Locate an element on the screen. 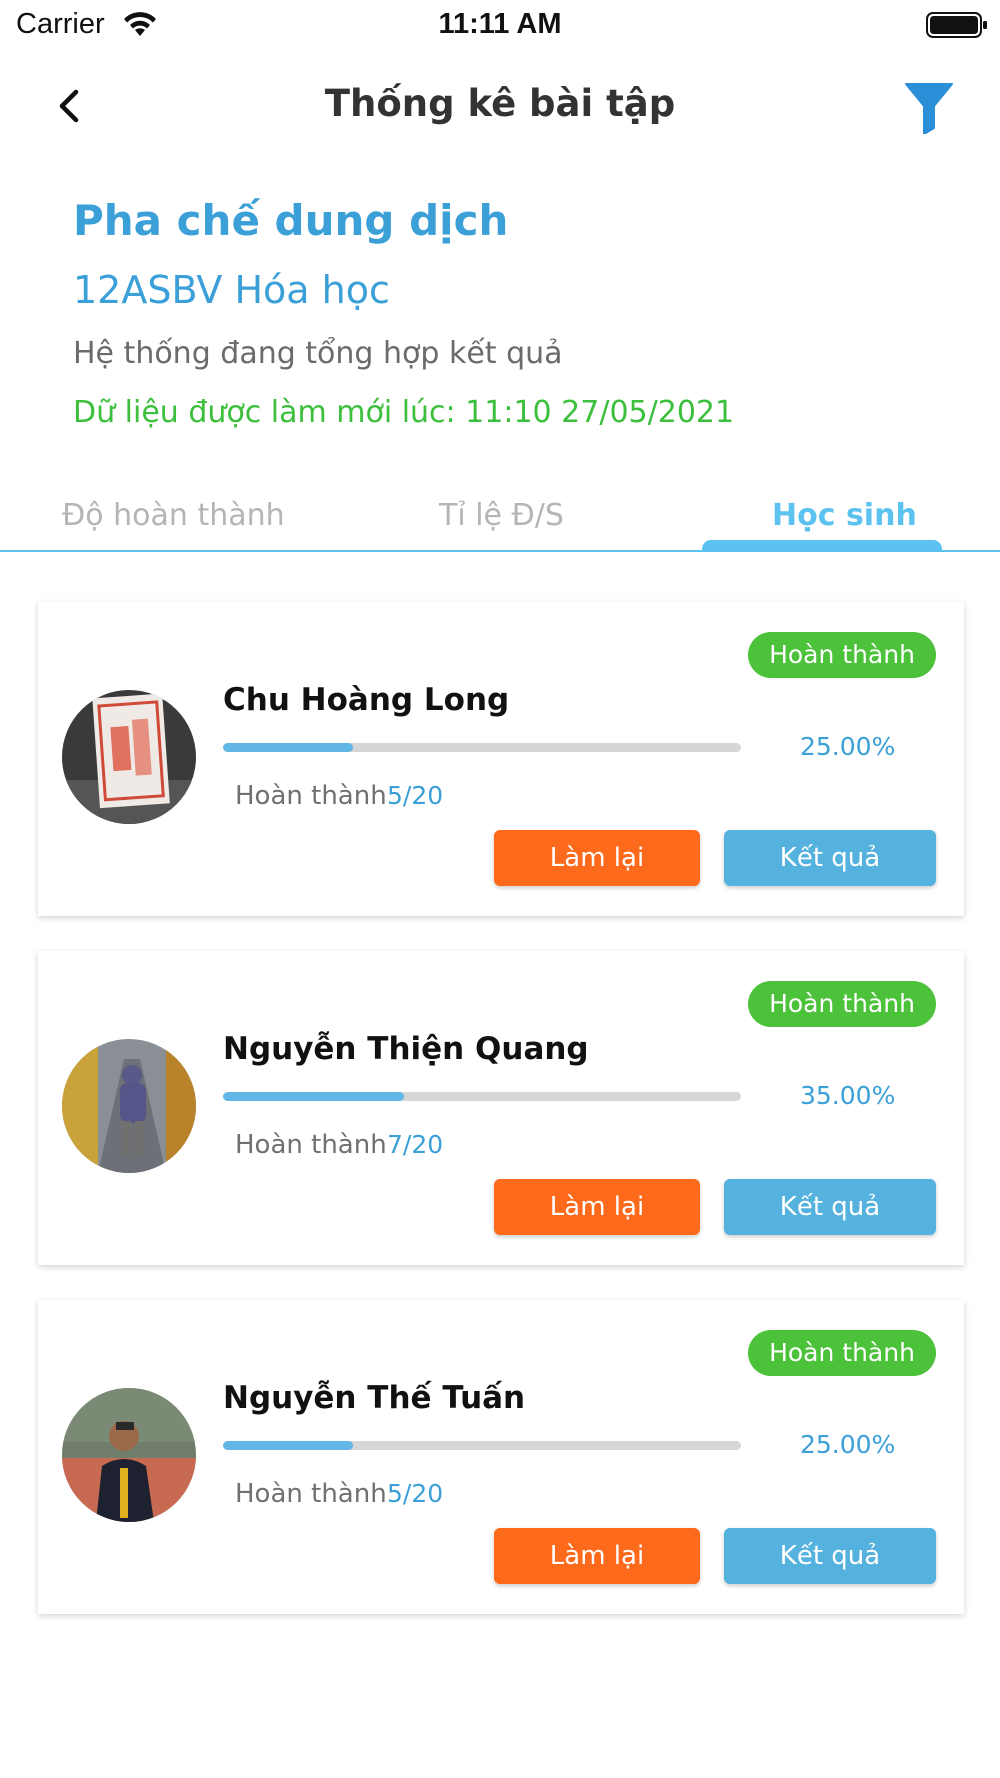 The height and width of the screenshot is (1778, 1000). student-name: Nguyễn Thế Tuấn is located at coordinates (374, 1398).